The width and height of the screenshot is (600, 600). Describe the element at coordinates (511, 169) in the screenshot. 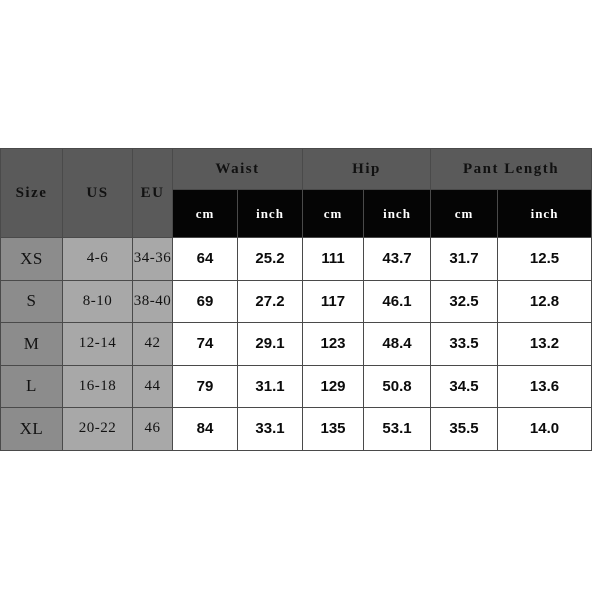

I see `column-header-group-pant-length: Pant Length` at that location.